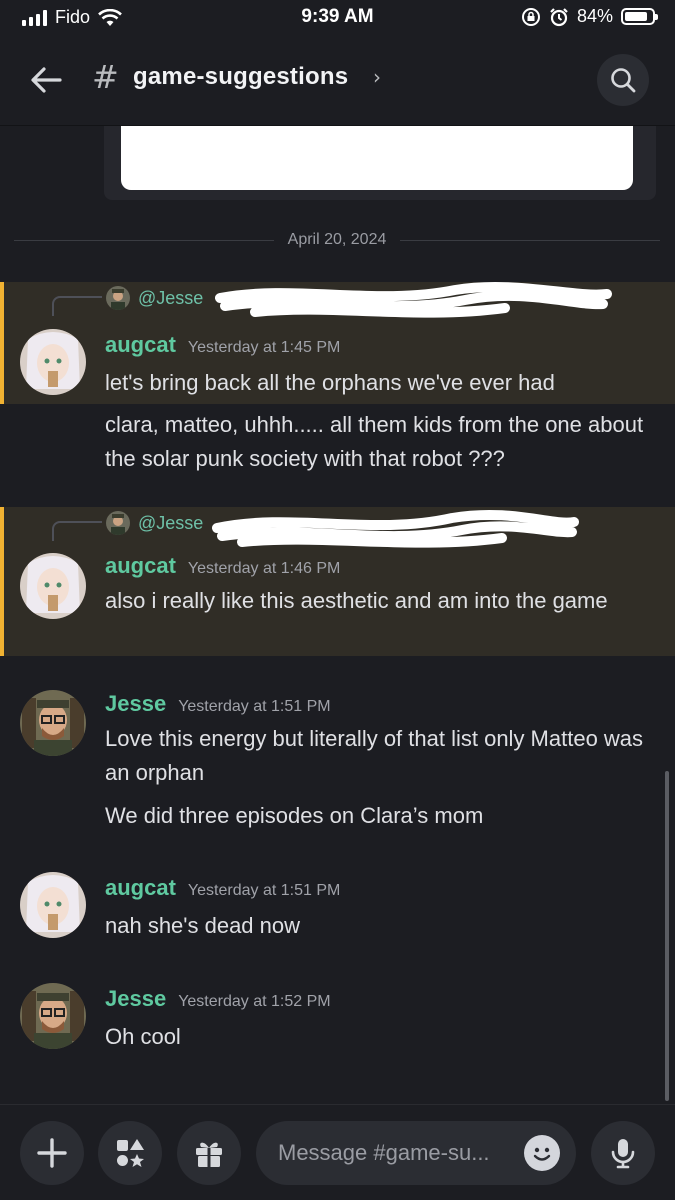 Image resolution: width=675 pixels, height=1200 pixels. Describe the element at coordinates (382, 816) in the screenshot. I see `message-text: We did three episodes on Clara’s mom` at that location.